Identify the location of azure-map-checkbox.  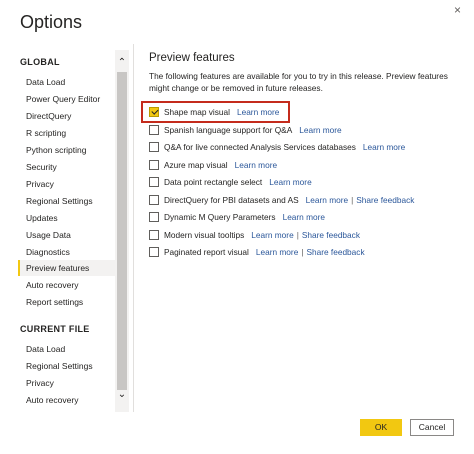
(154, 165).